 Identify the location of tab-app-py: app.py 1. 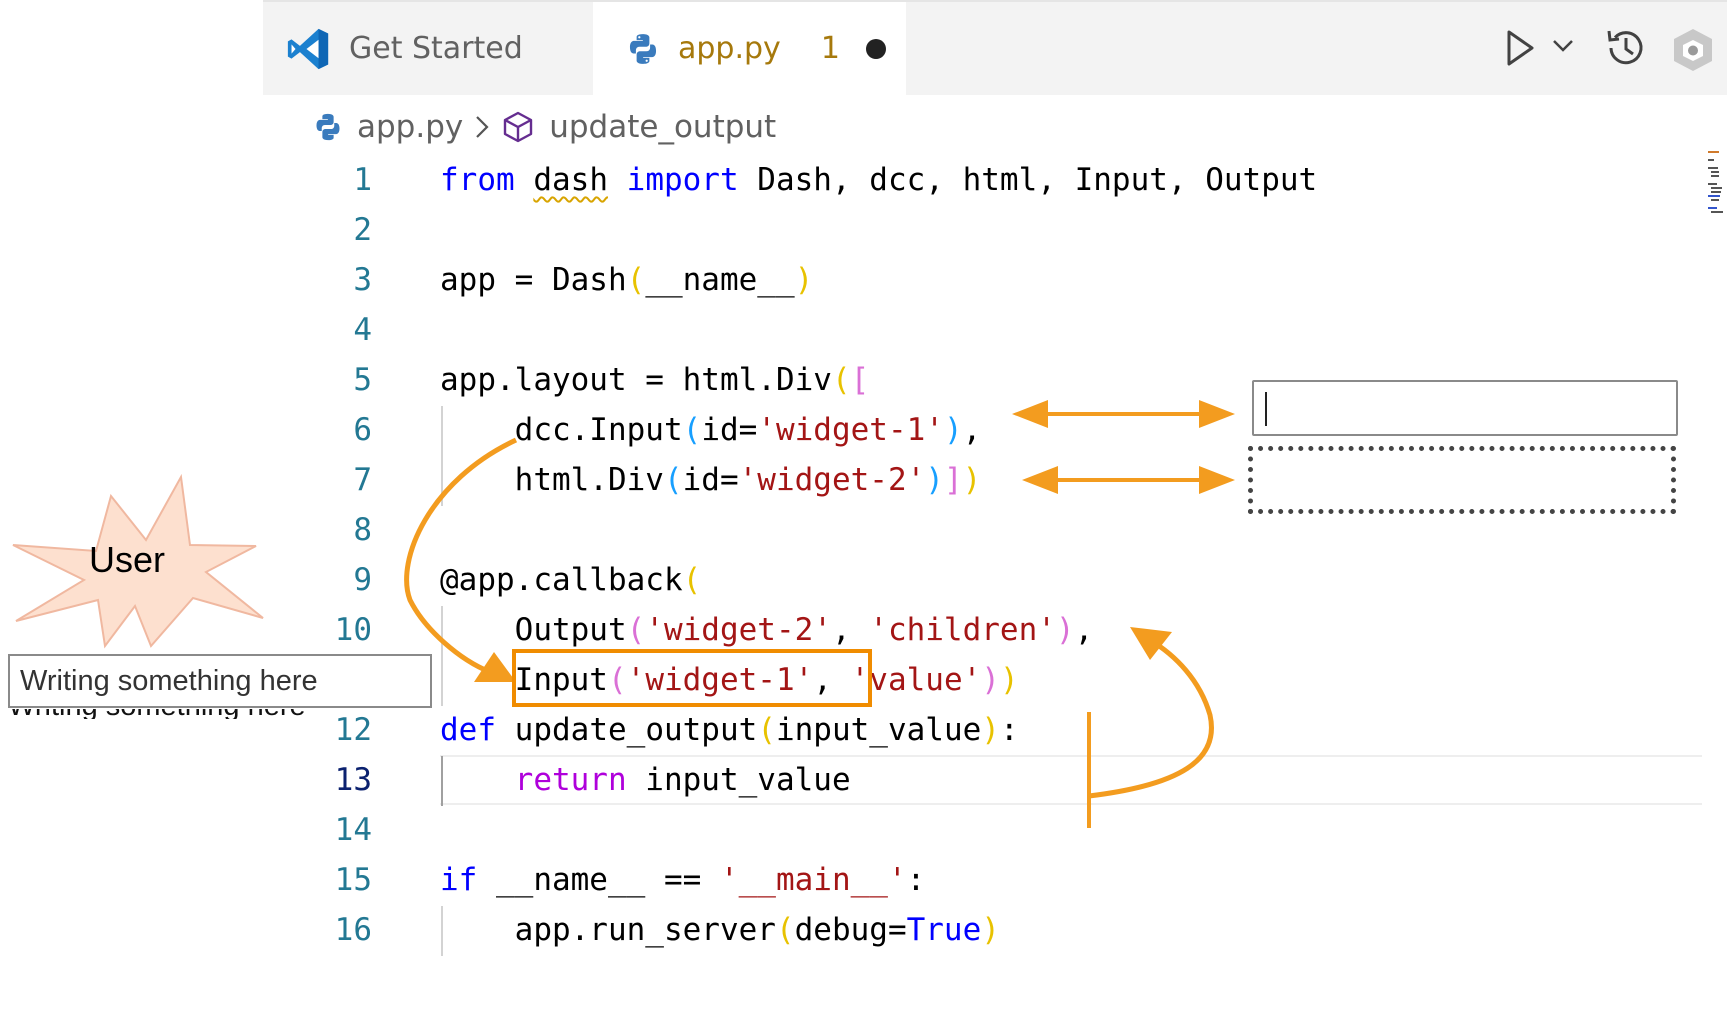
(749, 48).